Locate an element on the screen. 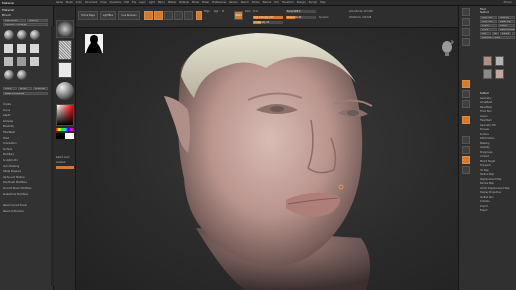 The image size is (516, 290). zadd-button: Zadd is located at coordinates (238, 15).